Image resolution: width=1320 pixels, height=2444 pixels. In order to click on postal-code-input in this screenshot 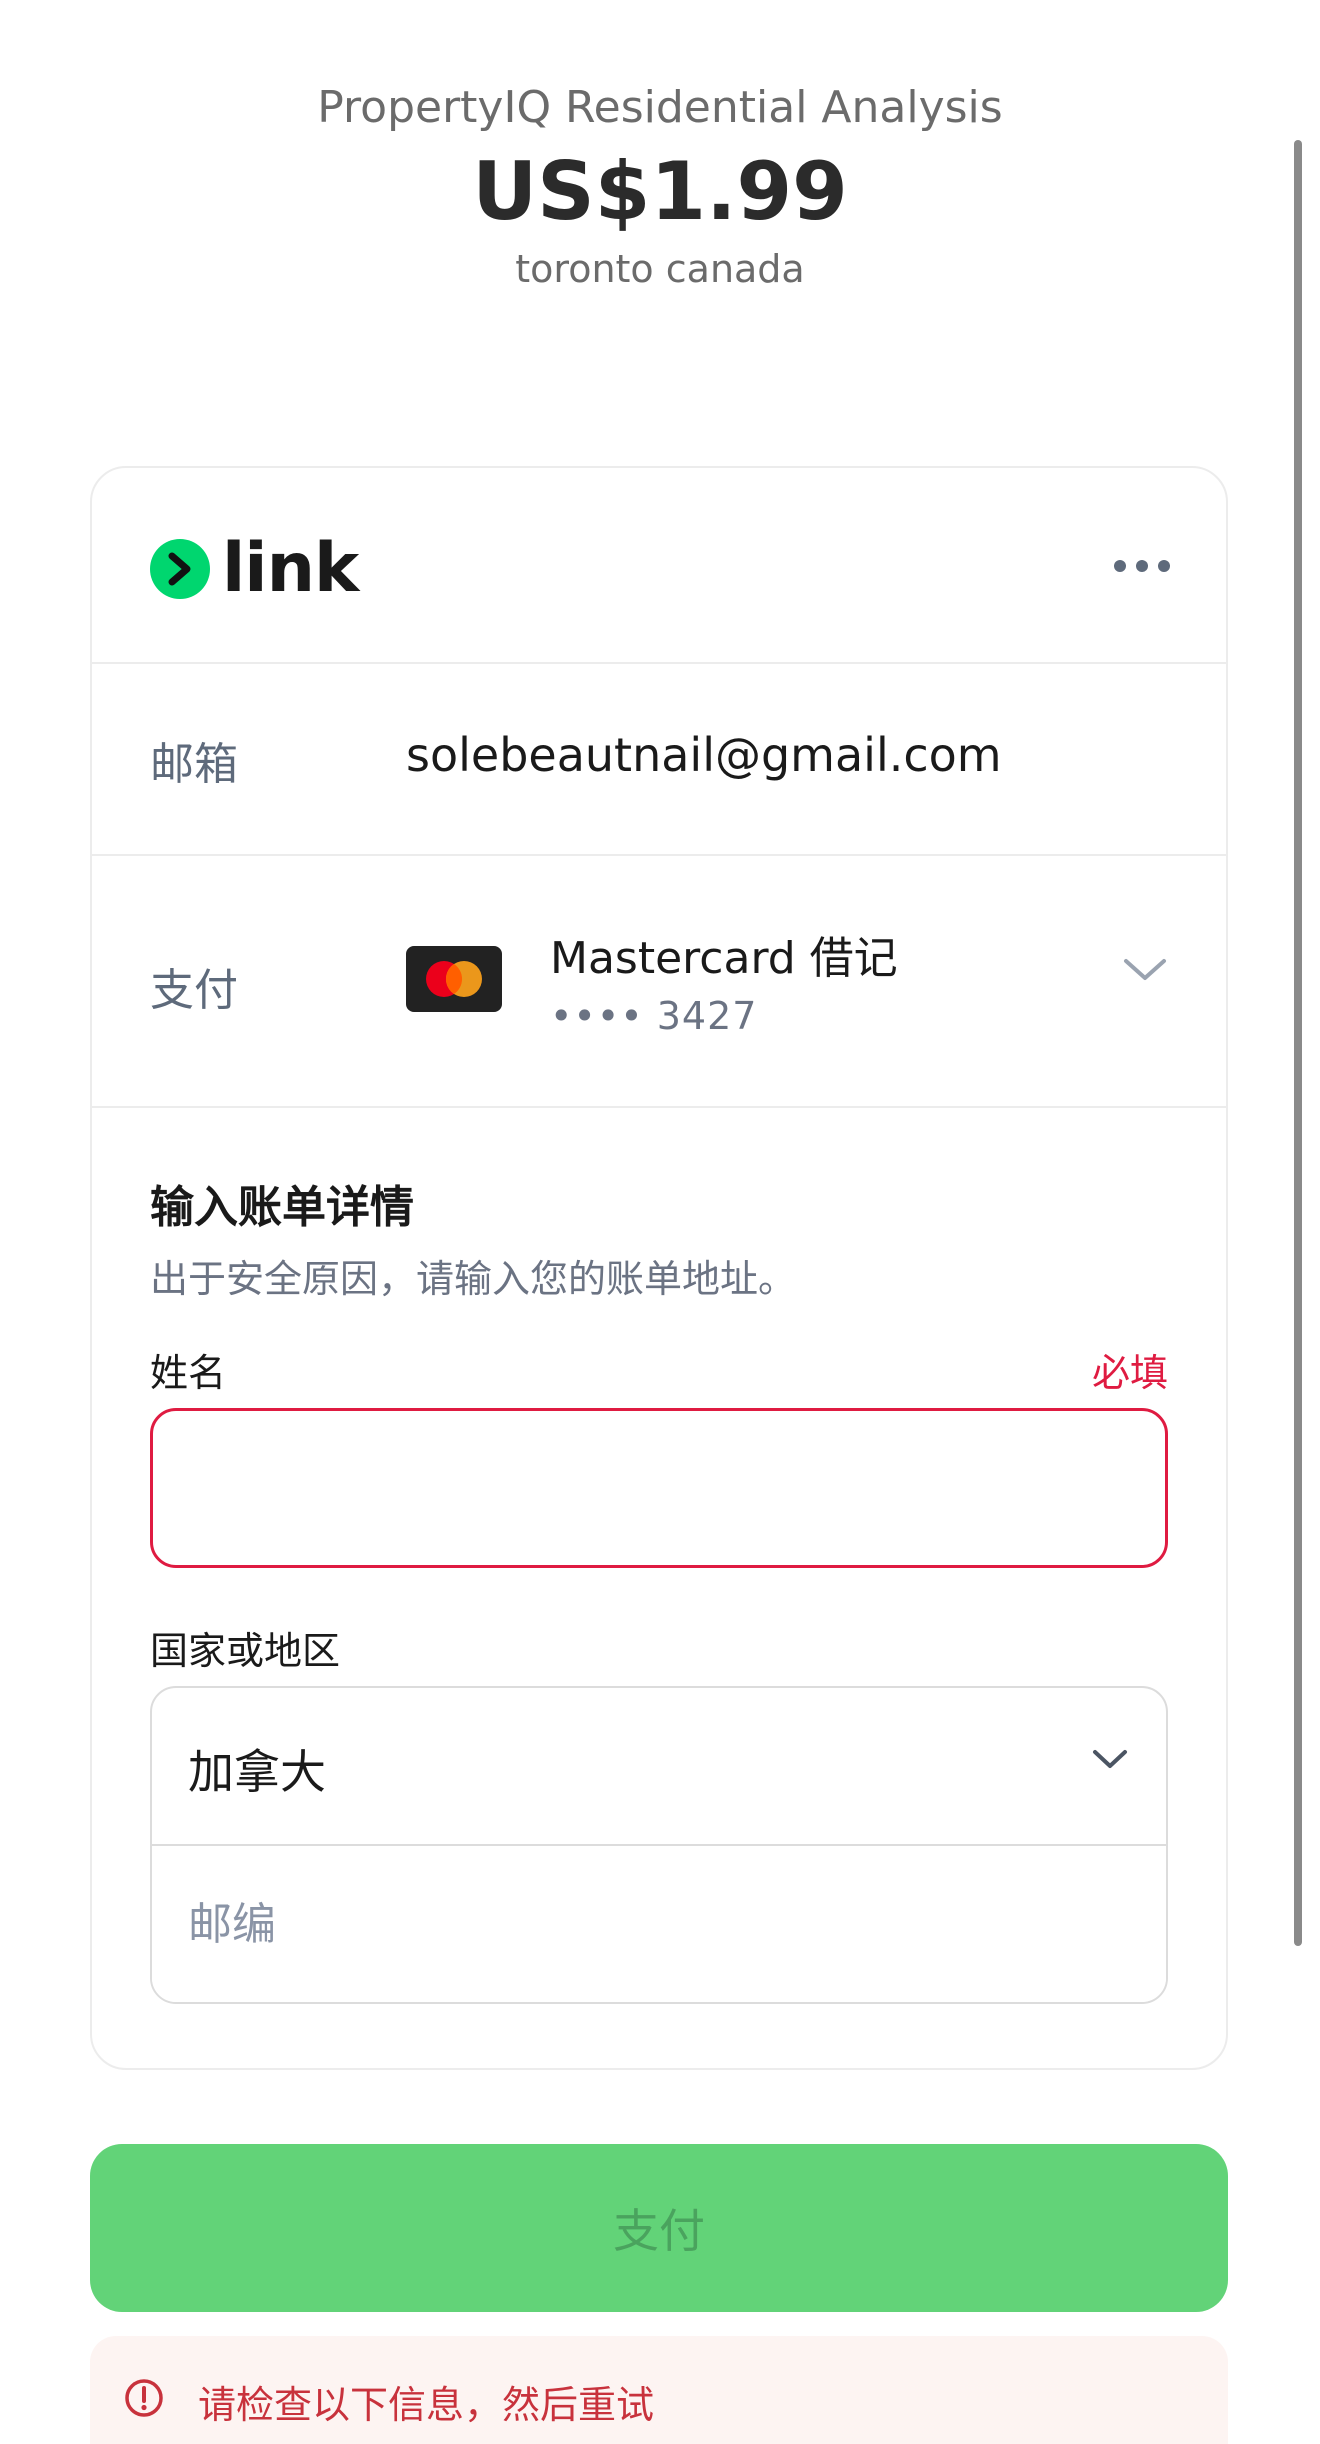, I will do `click(659, 1924)`.